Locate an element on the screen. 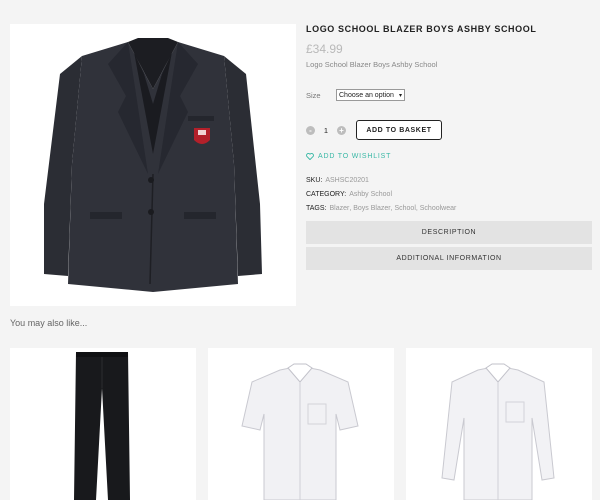 The height and width of the screenshot is (500, 600). qty-minus-button: - is located at coordinates (310, 130).